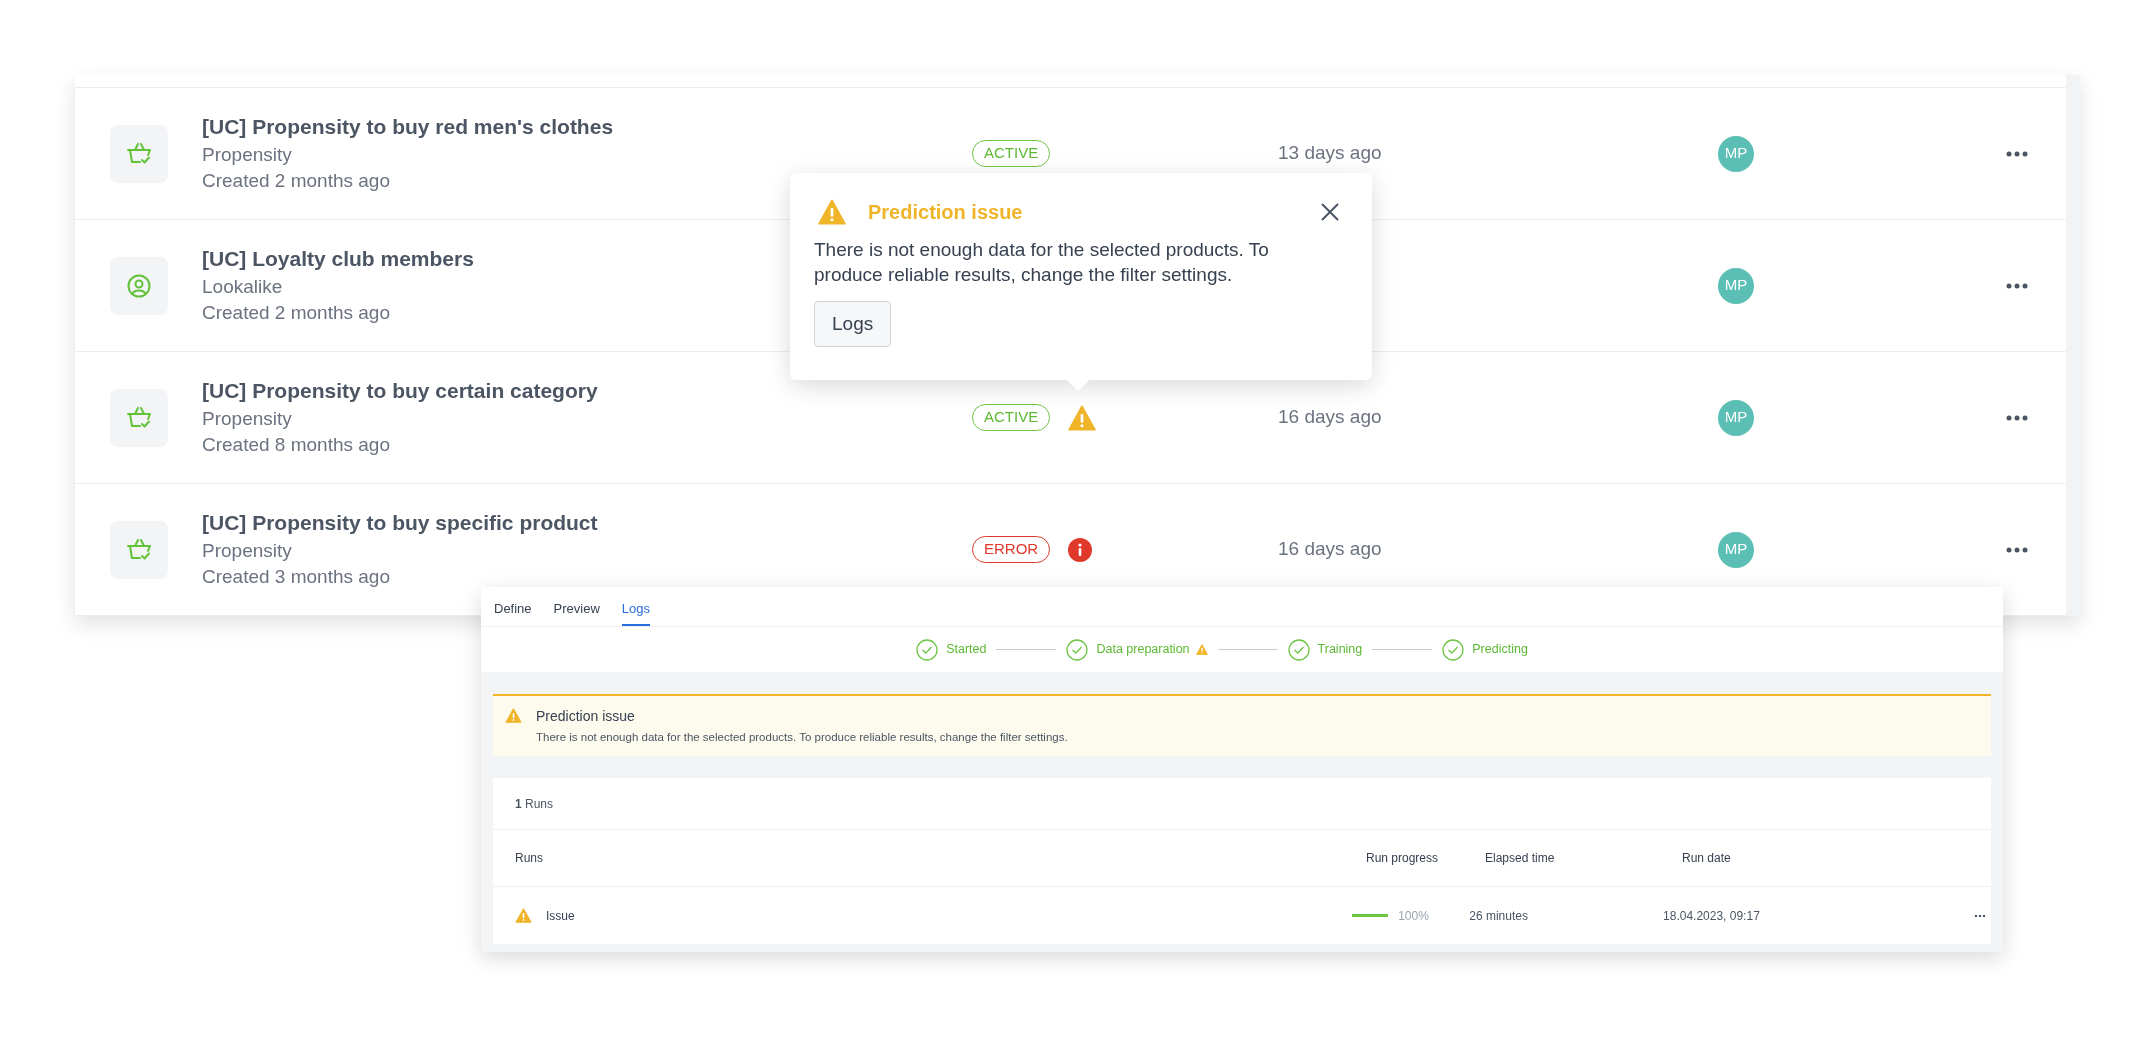  What do you see at coordinates (296, 445) in the screenshot?
I see `model-created: Created 8 months ago` at bounding box center [296, 445].